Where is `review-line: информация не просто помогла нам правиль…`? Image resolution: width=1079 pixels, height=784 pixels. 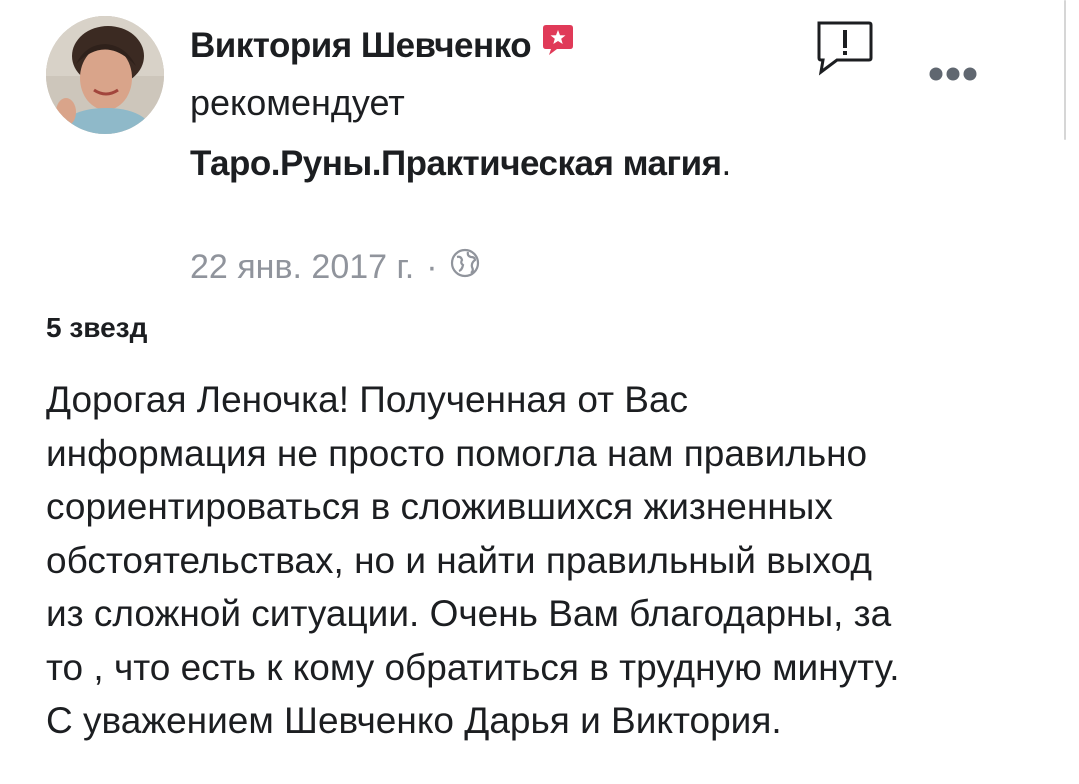
review-line: информация не просто помогла нам правиль… is located at coordinates (457, 453).